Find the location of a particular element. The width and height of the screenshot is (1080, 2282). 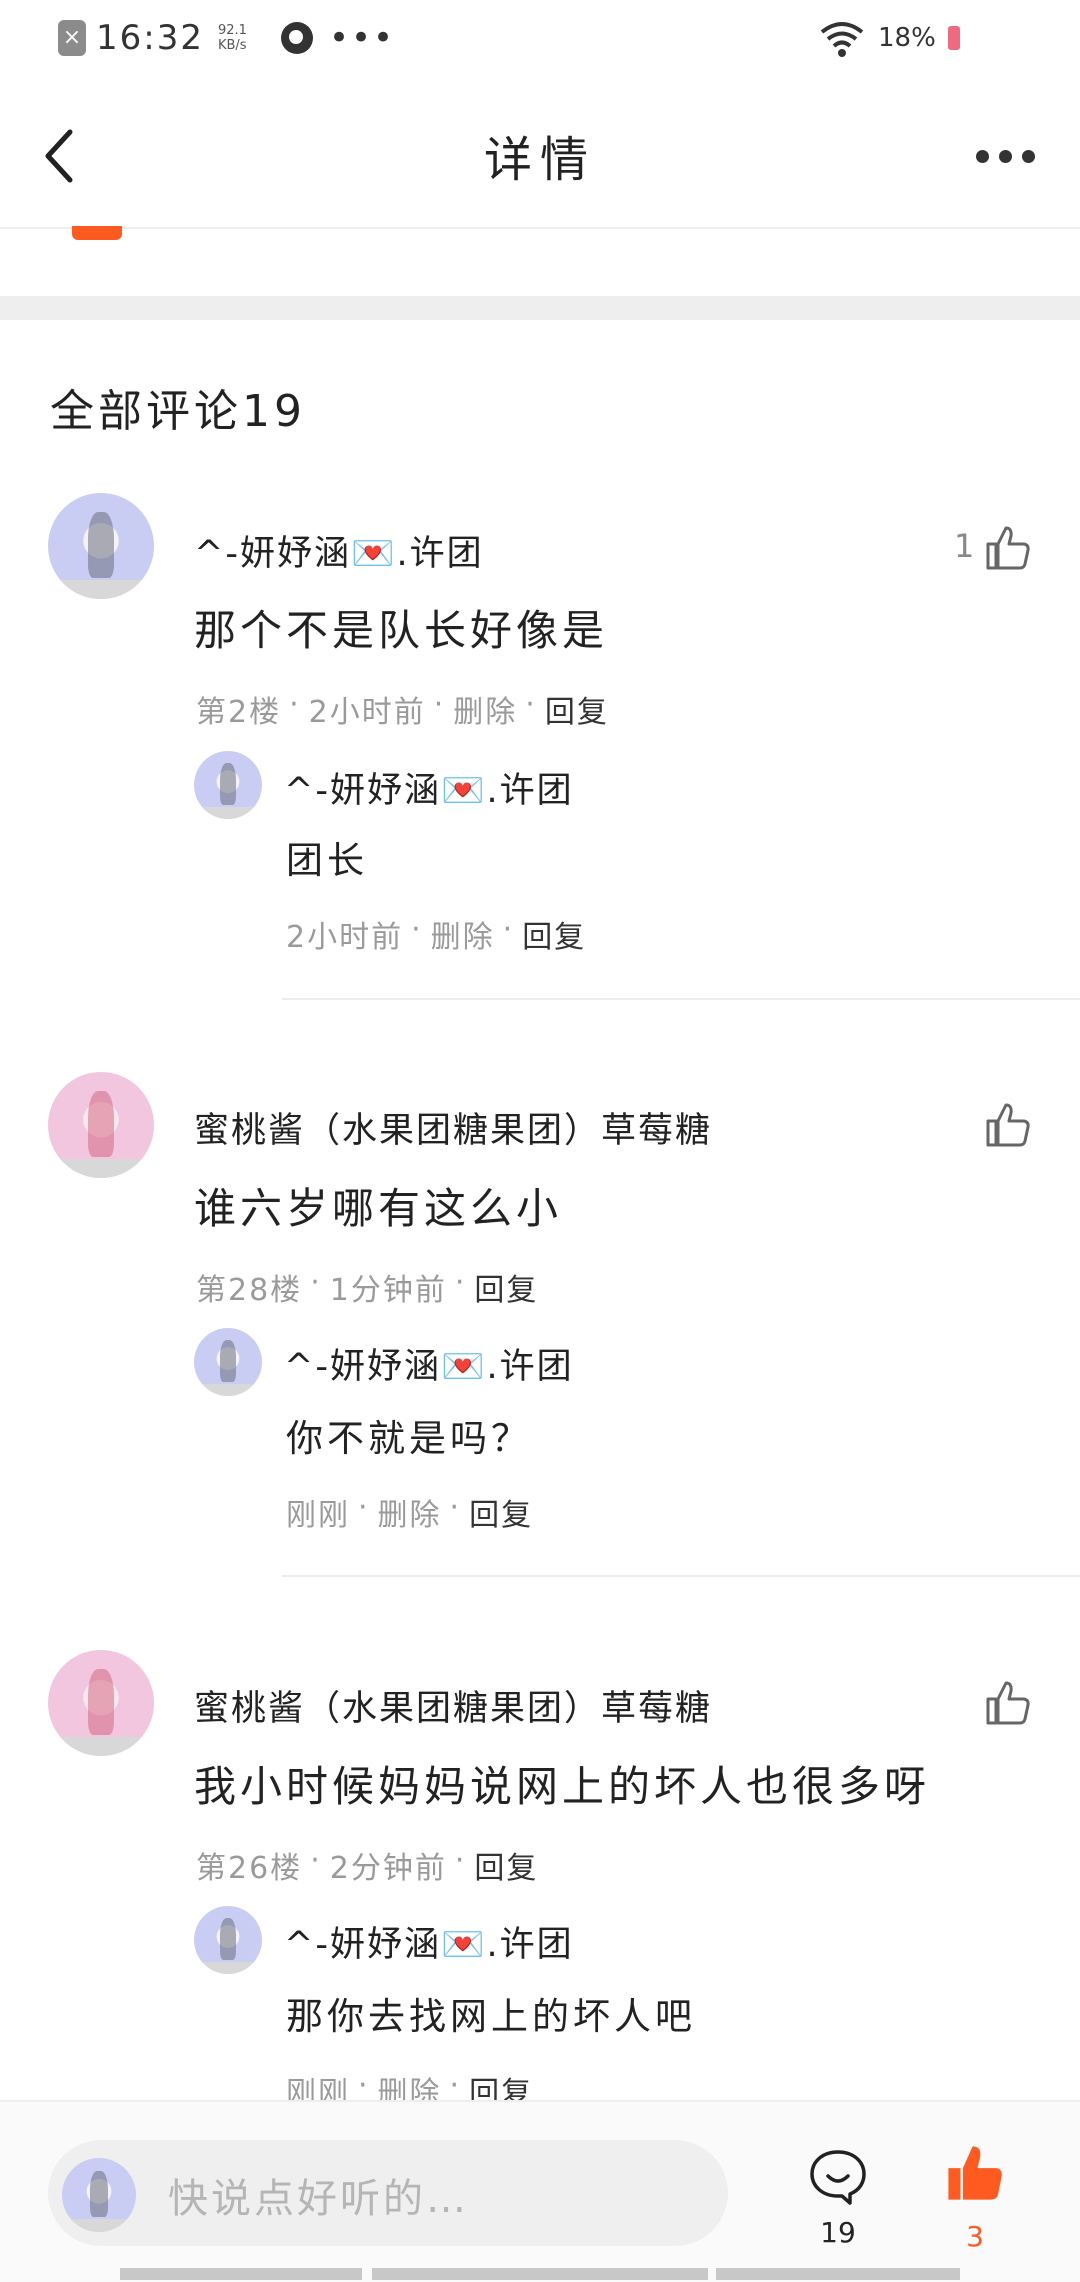

reply-time: 2小时前 is located at coordinates (345, 937).